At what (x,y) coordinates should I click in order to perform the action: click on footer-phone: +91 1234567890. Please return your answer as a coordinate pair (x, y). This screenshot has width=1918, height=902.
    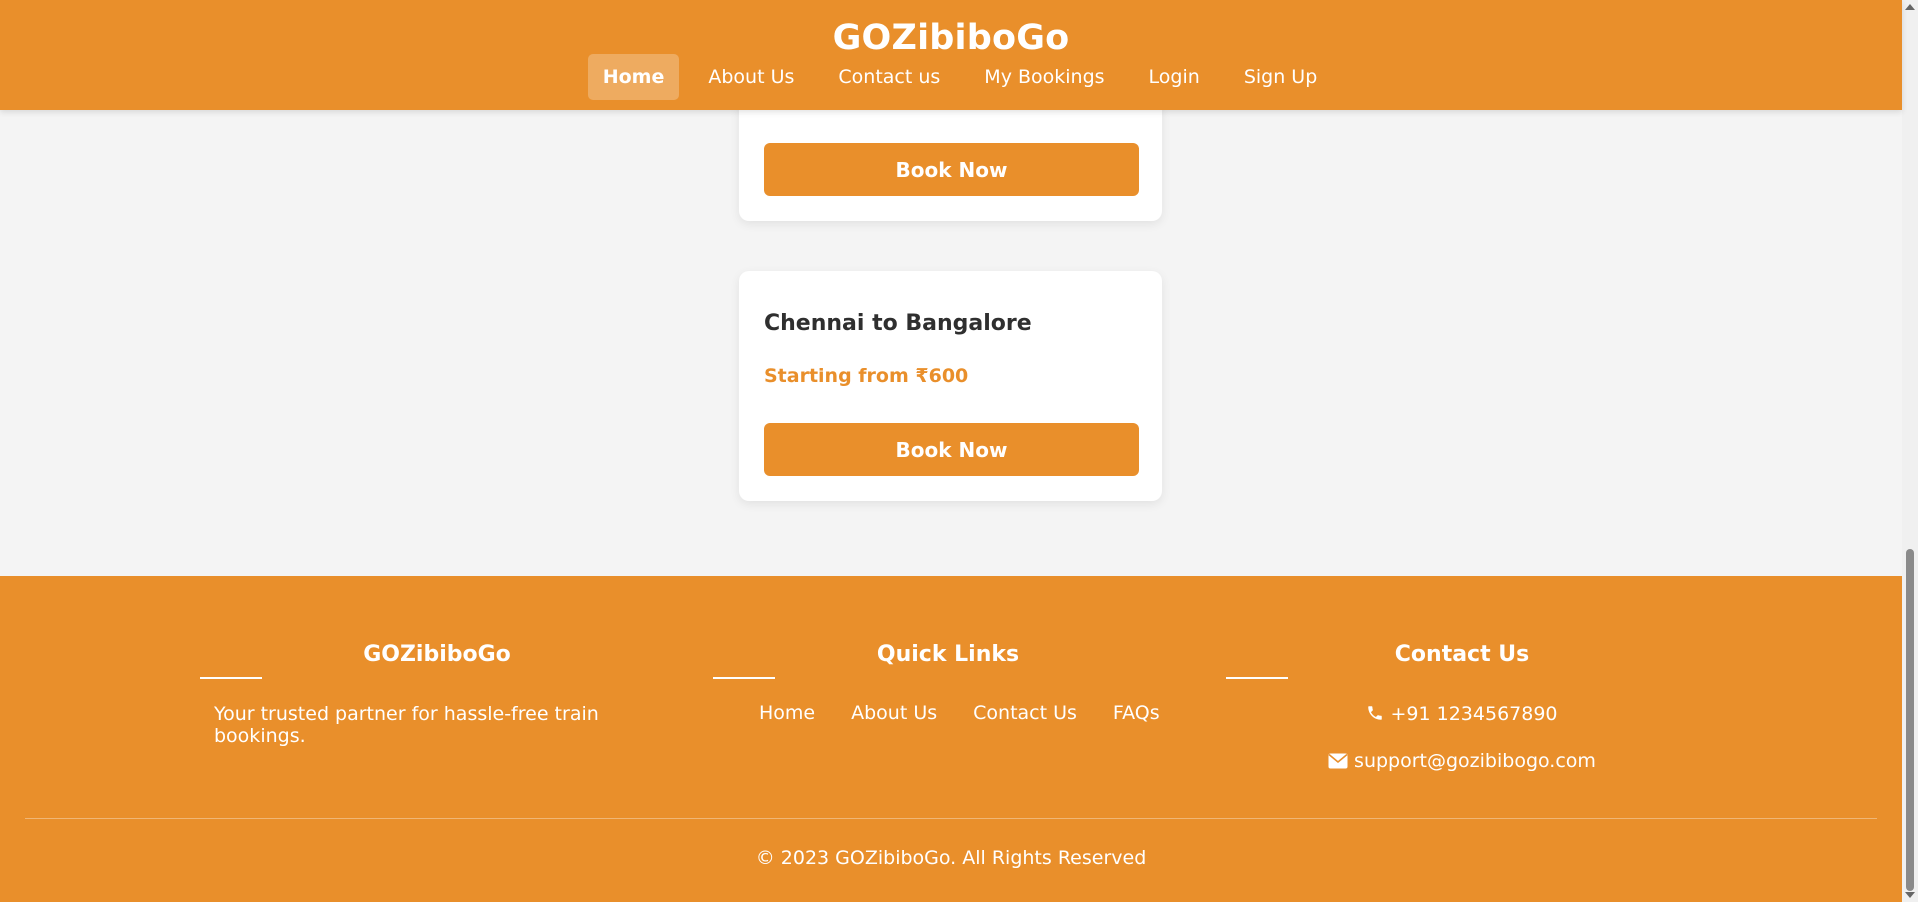
    Looking at the image, I should click on (1462, 715).